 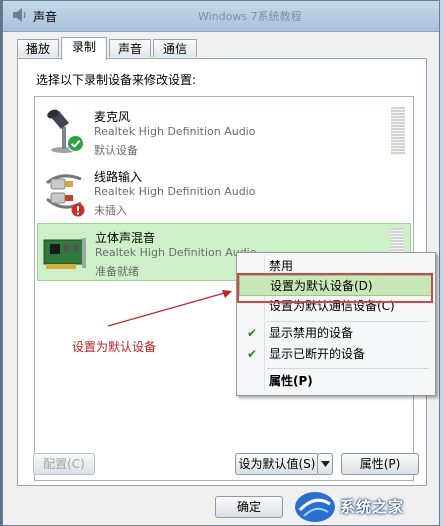 I want to click on configure-button: 配置(C), so click(x=64, y=464).